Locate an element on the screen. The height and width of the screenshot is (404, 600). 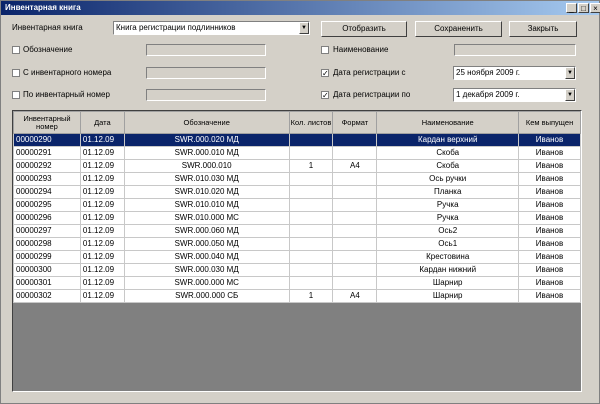
table-cell: 00000293 is located at coordinates (47, 179).